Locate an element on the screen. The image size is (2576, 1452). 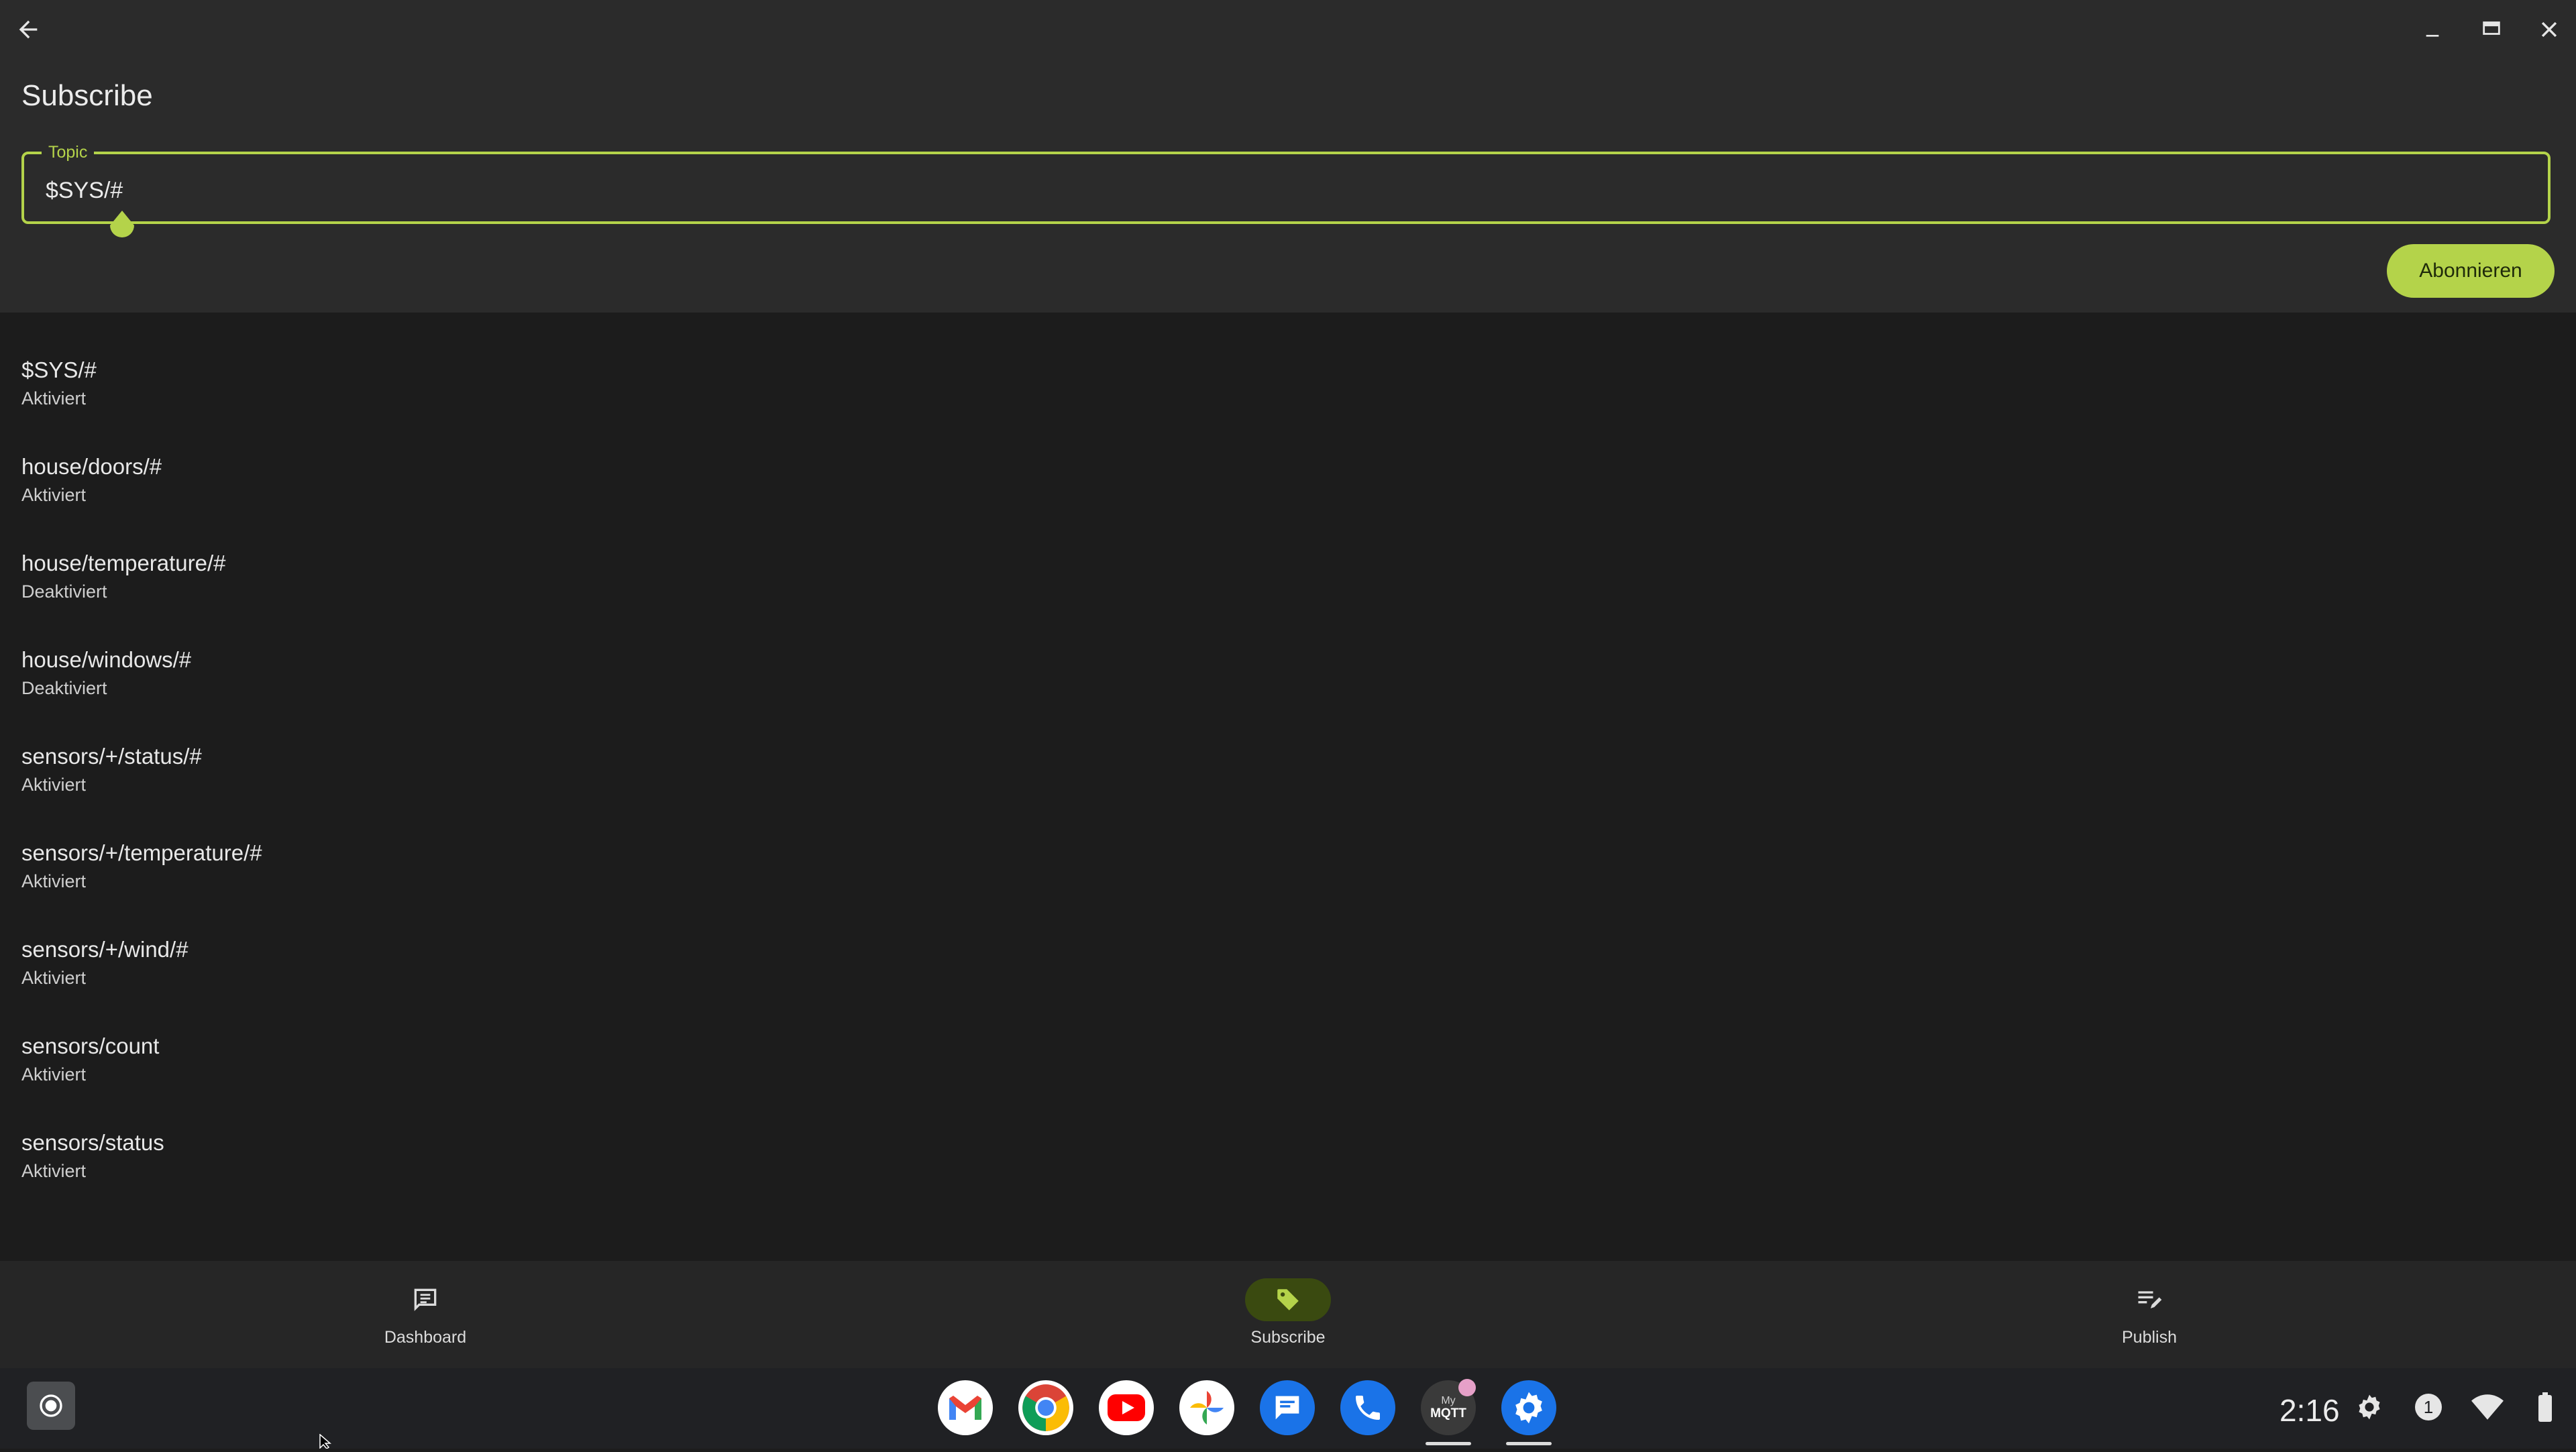
text-caret-handle is located at coordinates (122, 226).